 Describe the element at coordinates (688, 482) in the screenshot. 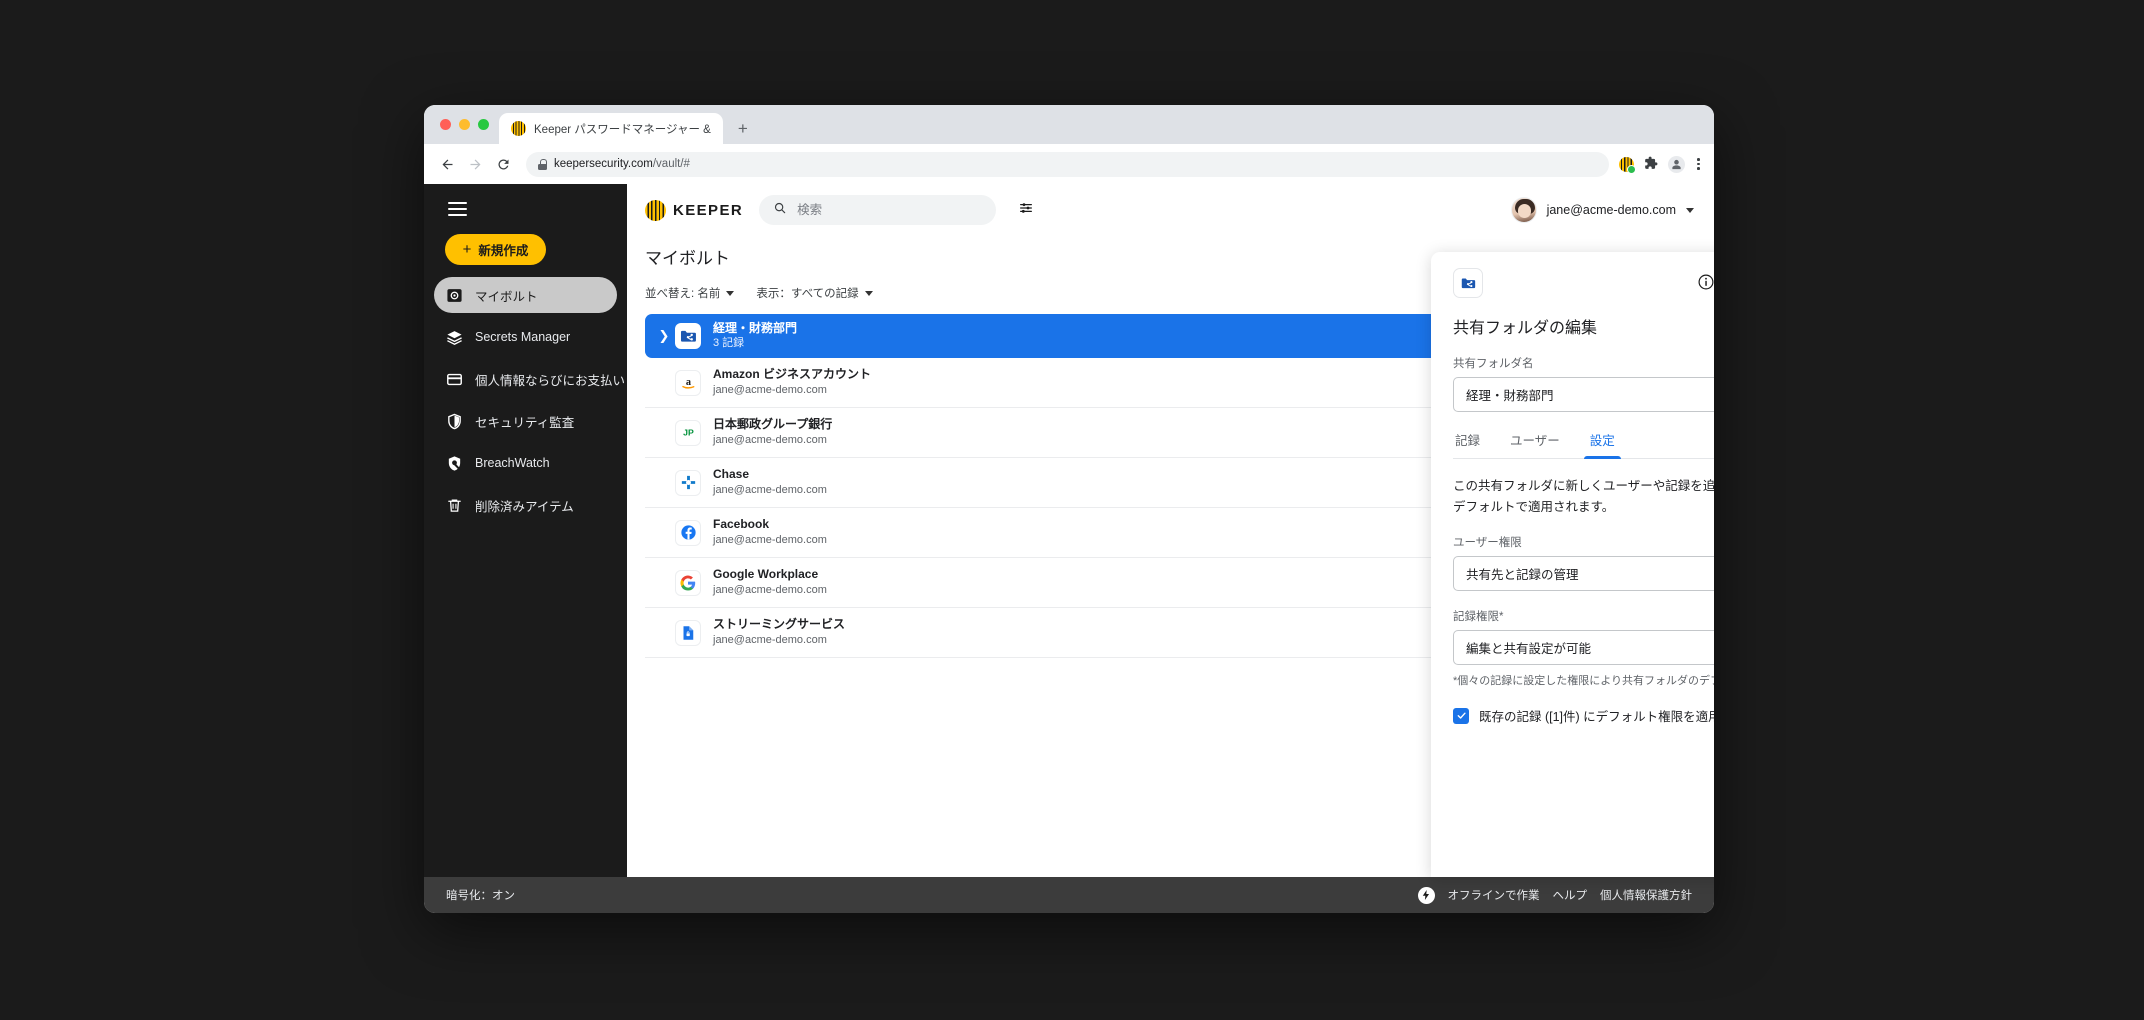

I see `chase-icon` at that location.